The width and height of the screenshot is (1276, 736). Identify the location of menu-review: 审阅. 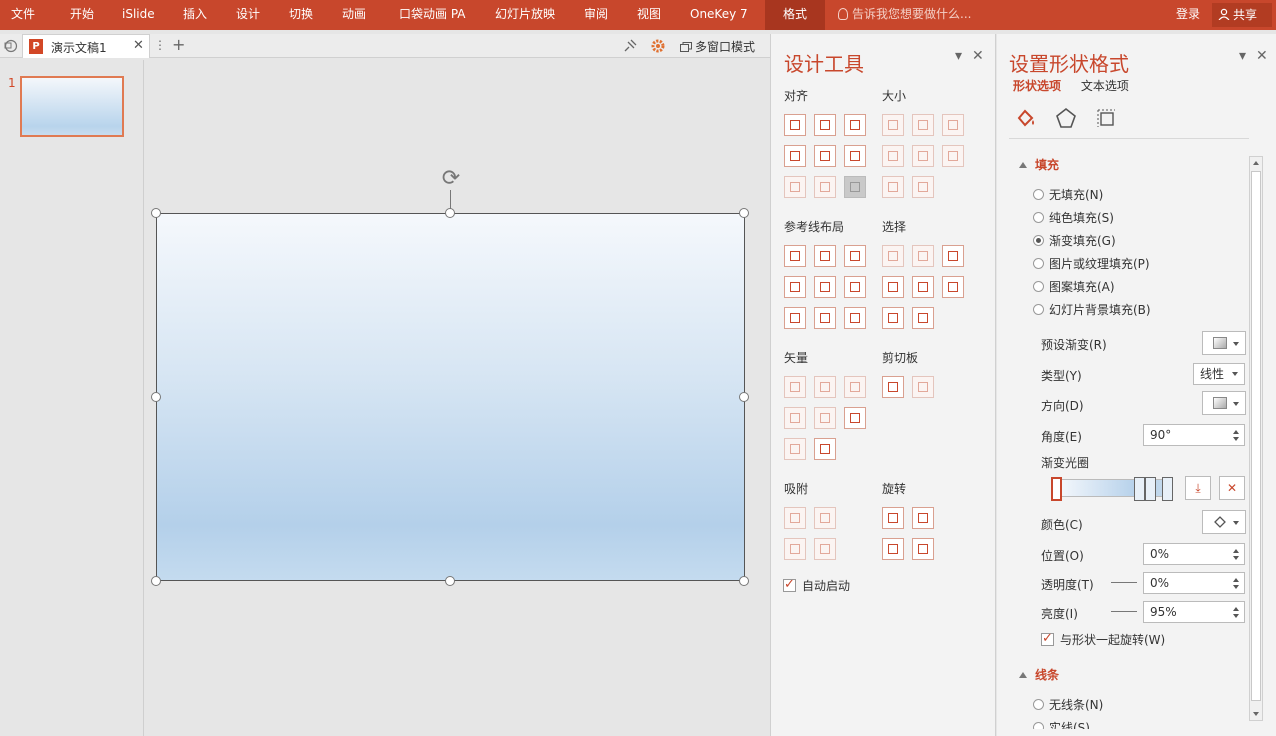
(596, 15).